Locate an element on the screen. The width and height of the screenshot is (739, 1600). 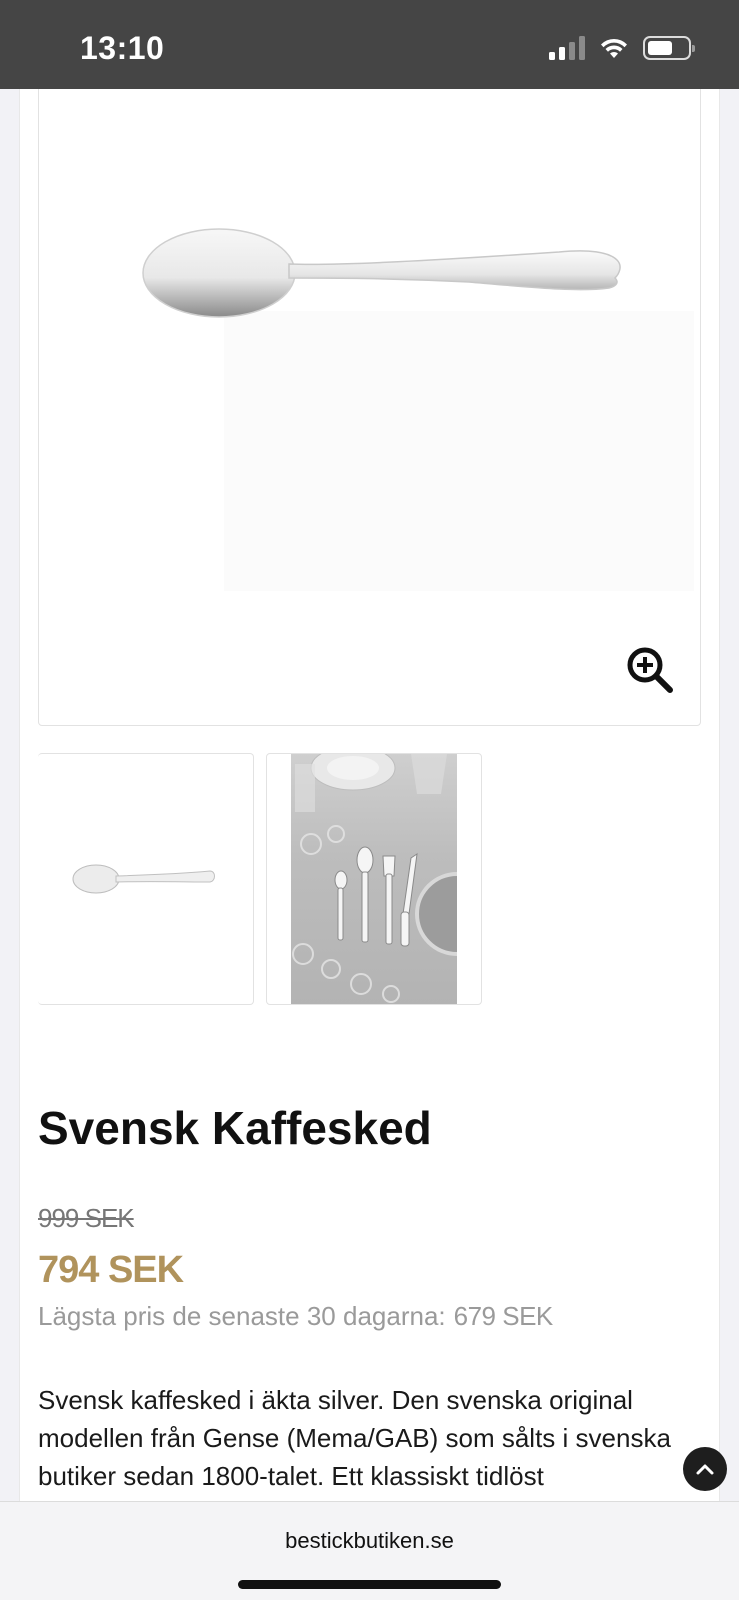
chevron-up-icon is located at coordinates (705, 1469).